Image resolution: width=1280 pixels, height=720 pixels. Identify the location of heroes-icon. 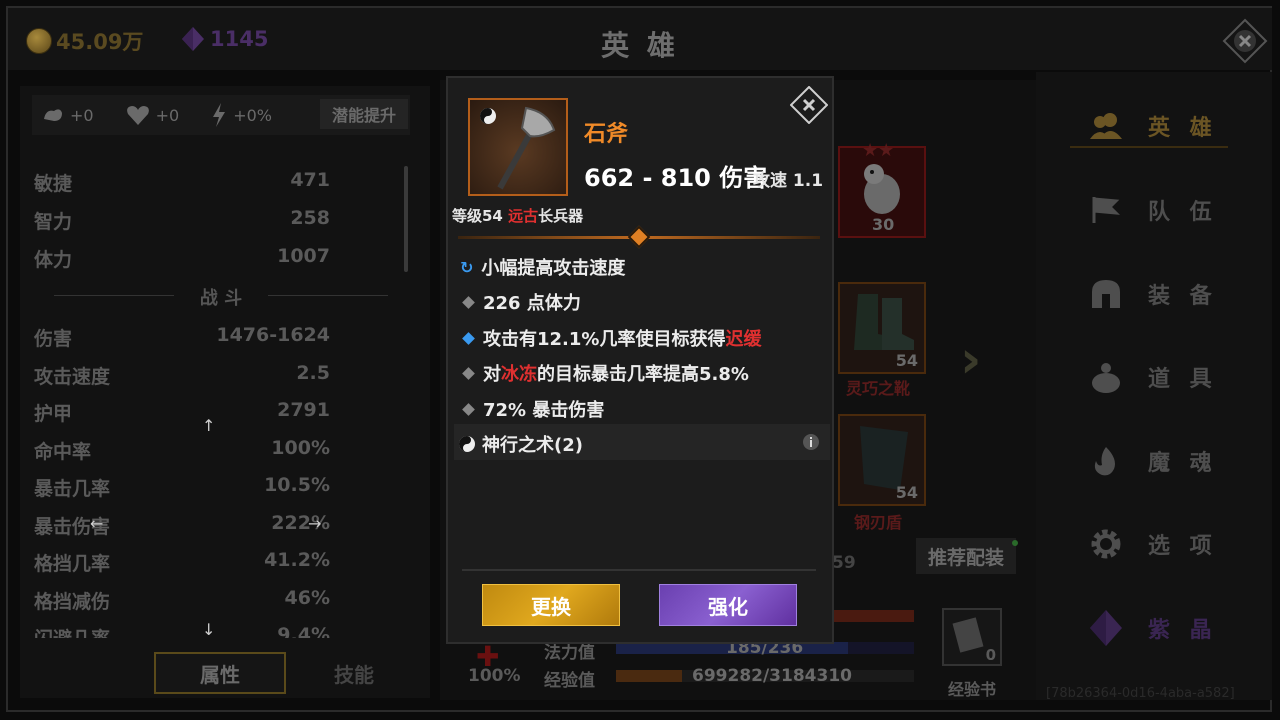
(1106, 126).